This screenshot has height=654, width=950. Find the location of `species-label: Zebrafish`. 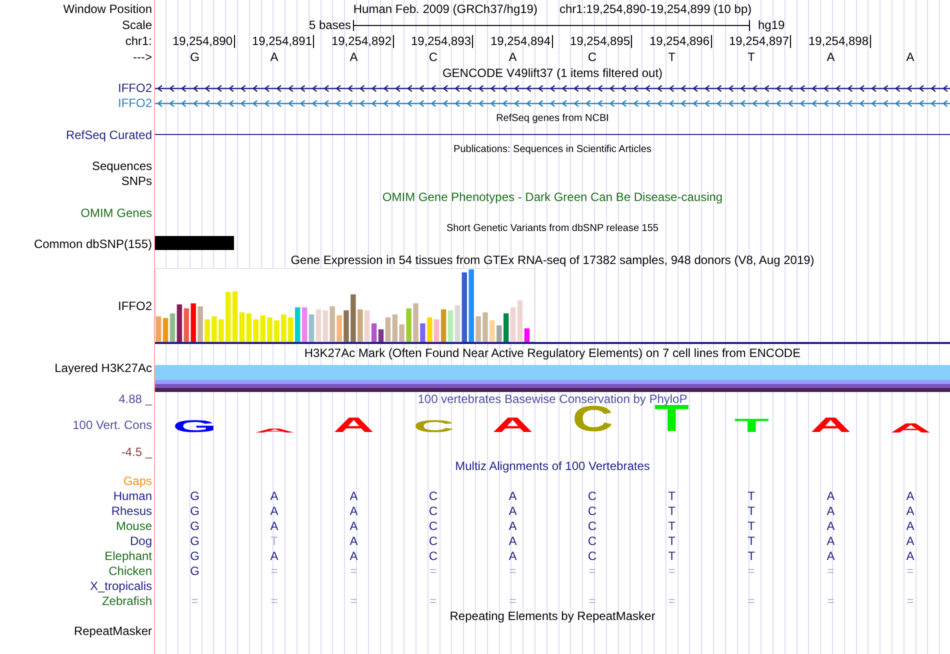

species-label: Zebrafish is located at coordinates (127, 600).